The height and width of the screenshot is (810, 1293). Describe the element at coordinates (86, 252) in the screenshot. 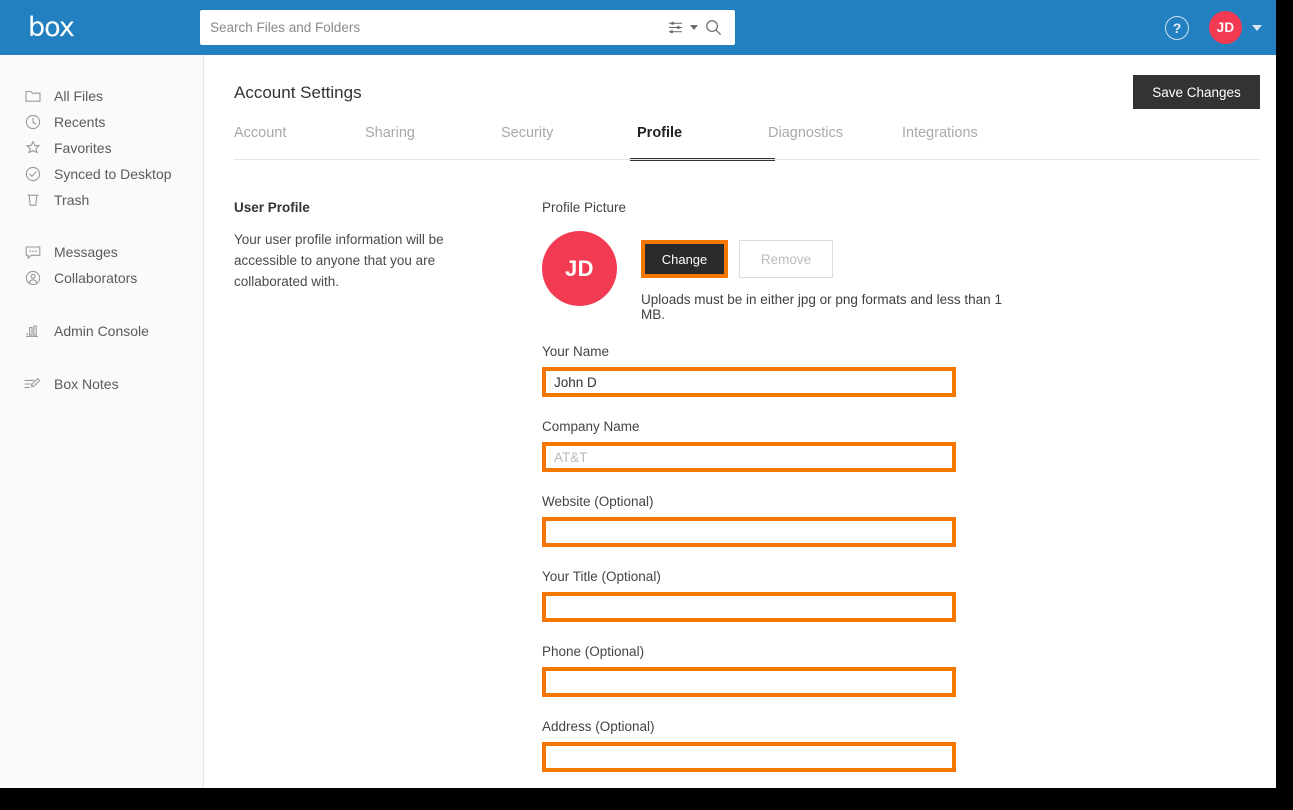

I see `sidebar-item-label: Messages` at that location.